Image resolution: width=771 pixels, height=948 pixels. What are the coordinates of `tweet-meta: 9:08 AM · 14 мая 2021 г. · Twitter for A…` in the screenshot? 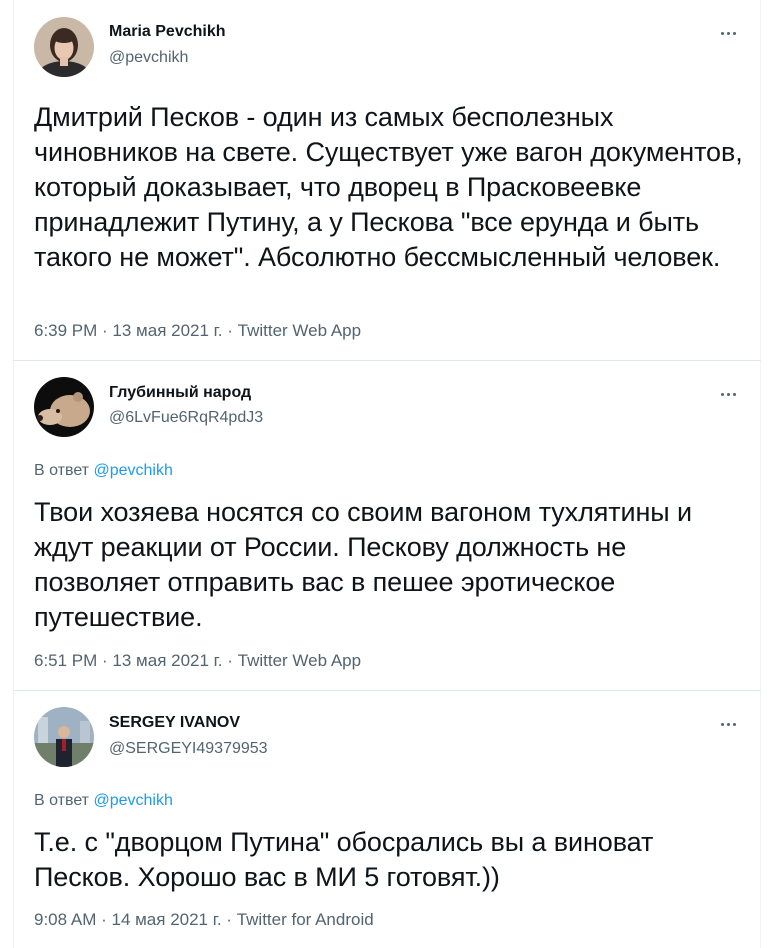 It's located at (204, 920).